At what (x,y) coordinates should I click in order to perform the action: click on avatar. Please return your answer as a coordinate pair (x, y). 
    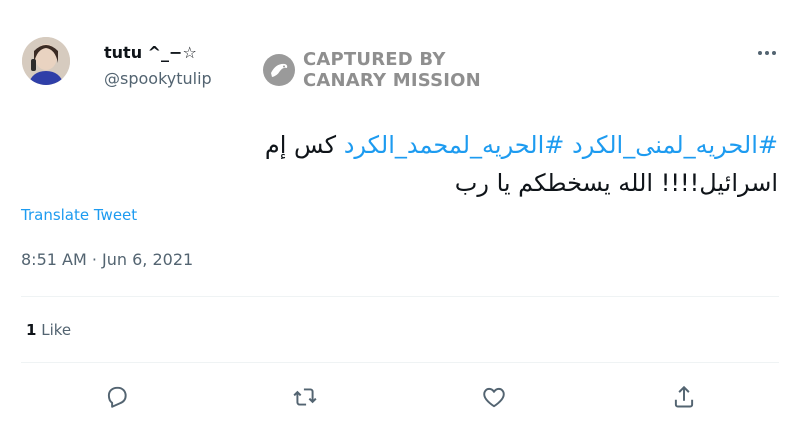
    Looking at the image, I should click on (46, 61).